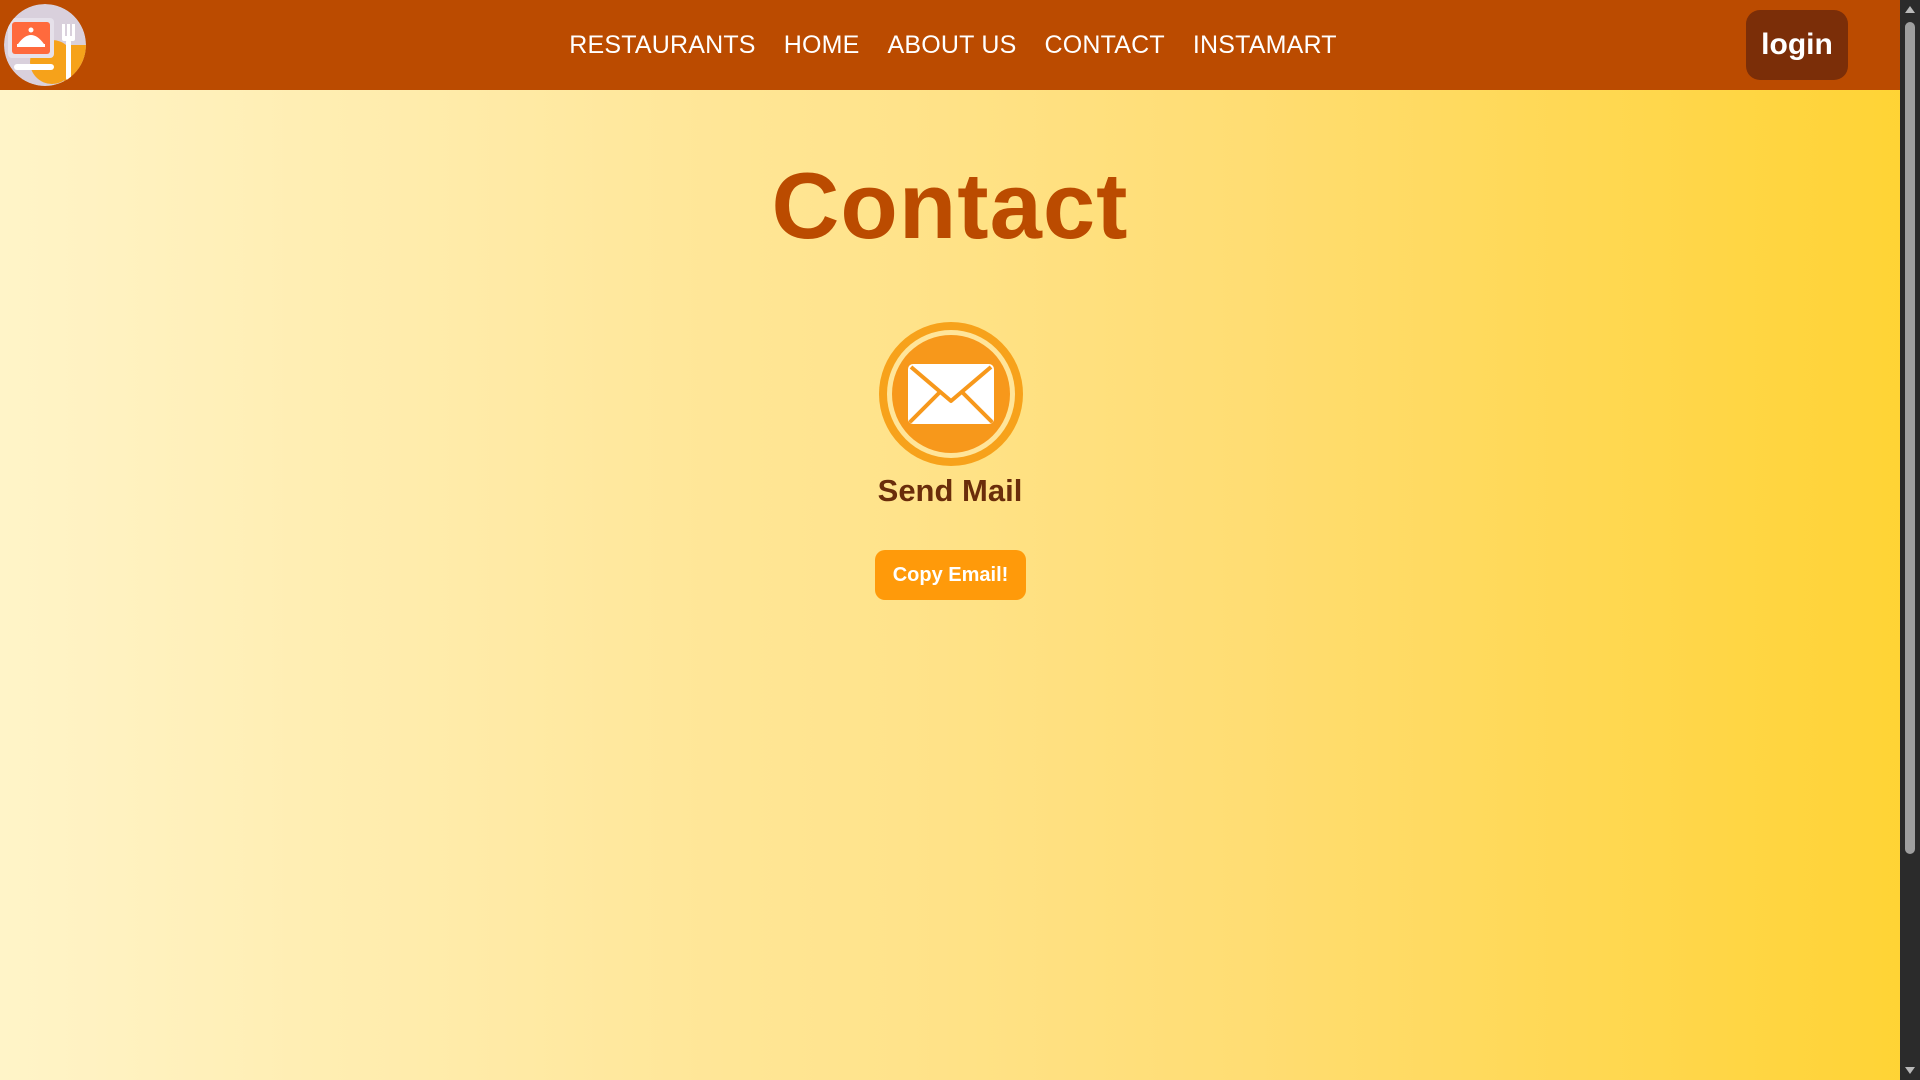 The width and height of the screenshot is (1920, 1080). I want to click on page-title: Contact, so click(950, 205).